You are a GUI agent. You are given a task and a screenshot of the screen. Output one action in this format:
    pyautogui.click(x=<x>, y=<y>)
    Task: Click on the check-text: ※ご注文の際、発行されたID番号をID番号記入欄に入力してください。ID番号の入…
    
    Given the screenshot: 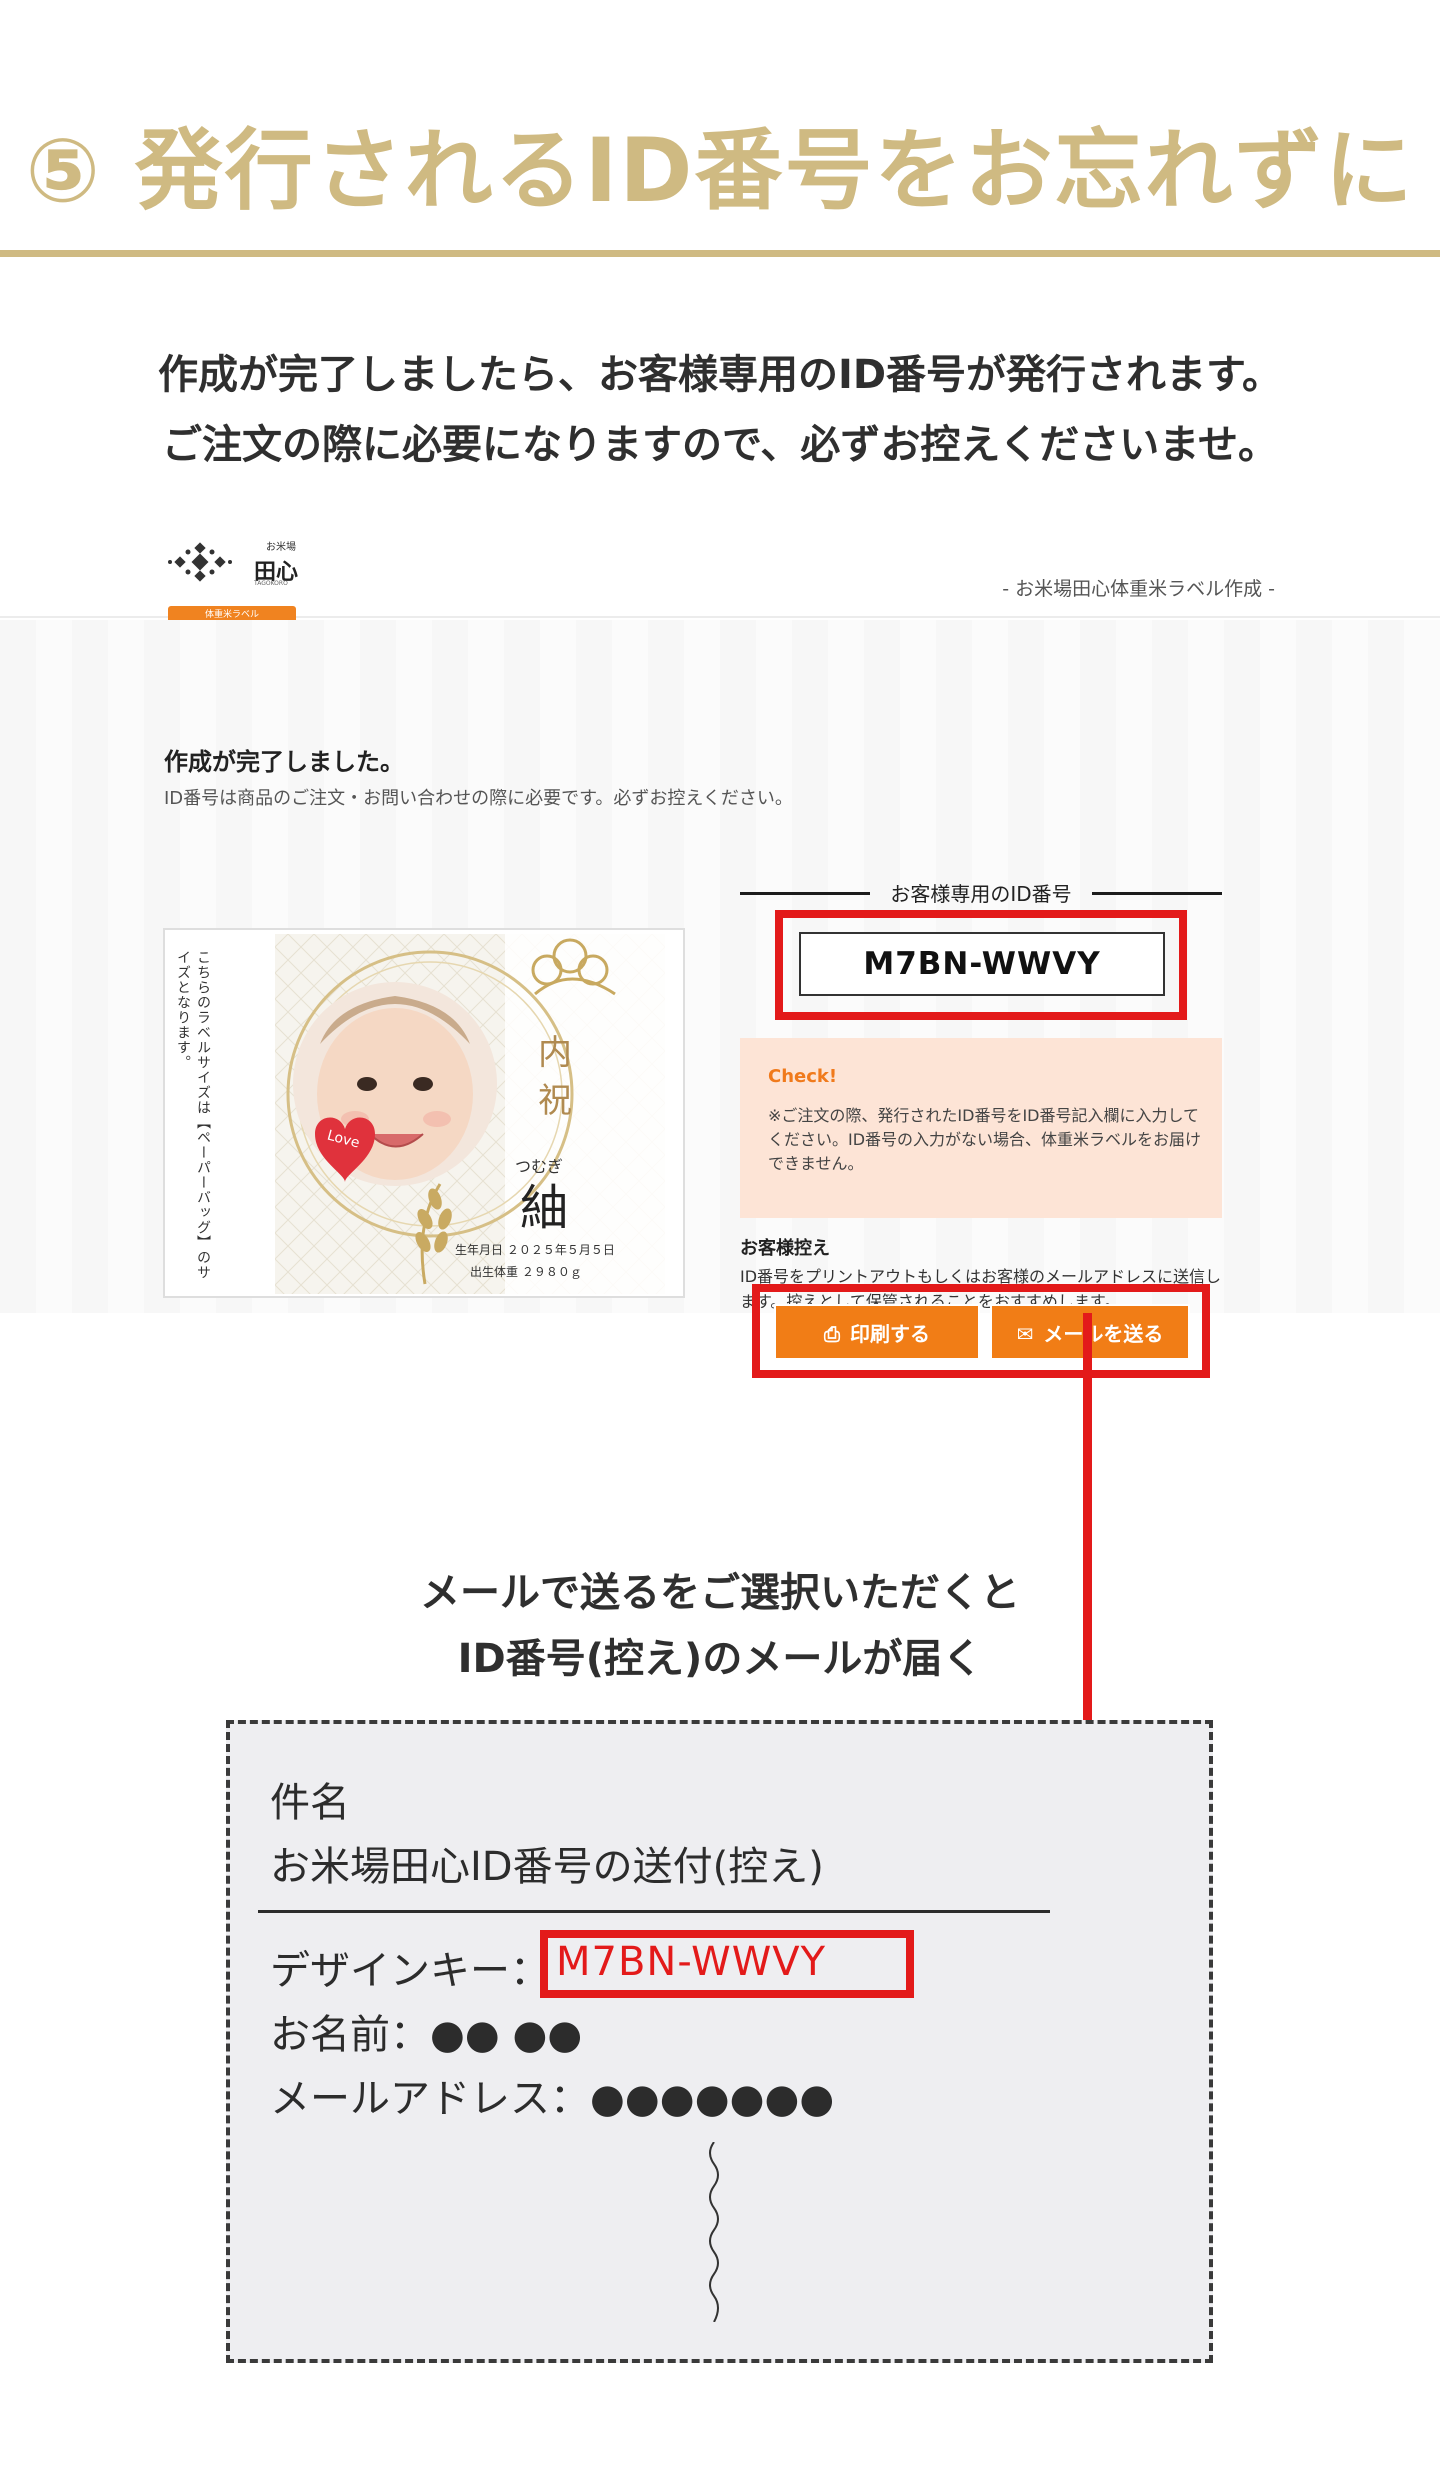 What is the action you would take?
    pyautogui.click(x=985, y=1139)
    